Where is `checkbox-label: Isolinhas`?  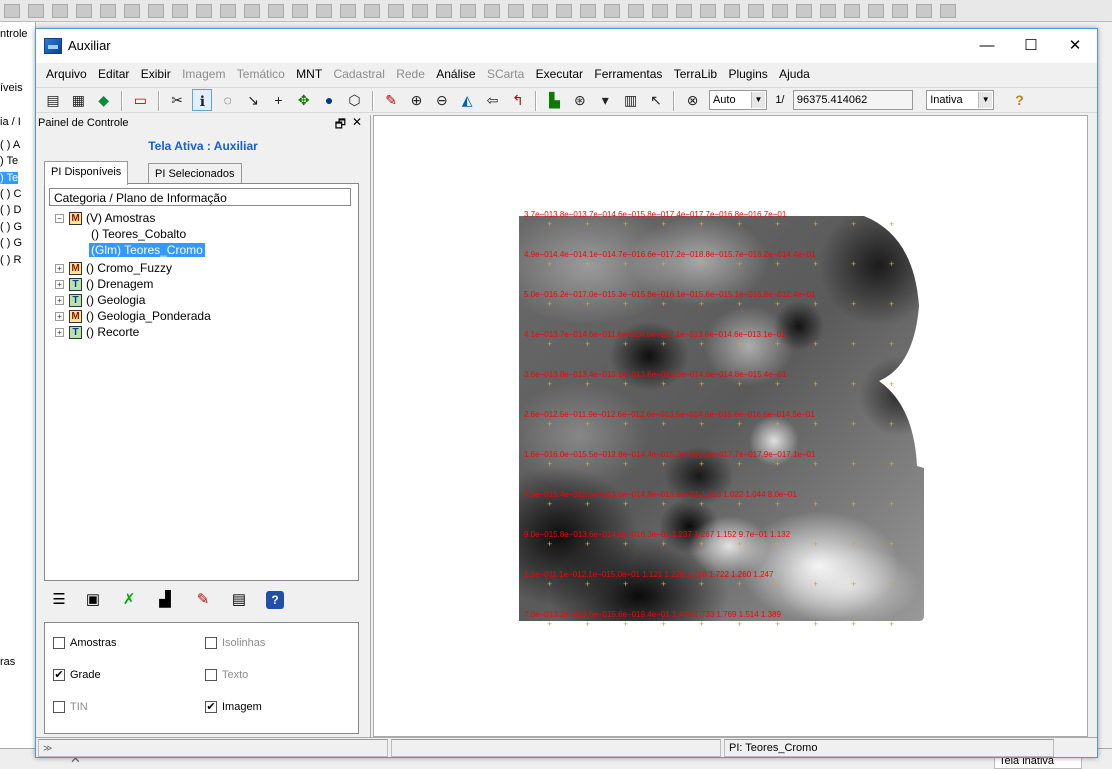 checkbox-label: Isolinhas is located at coordinates (244, 643).